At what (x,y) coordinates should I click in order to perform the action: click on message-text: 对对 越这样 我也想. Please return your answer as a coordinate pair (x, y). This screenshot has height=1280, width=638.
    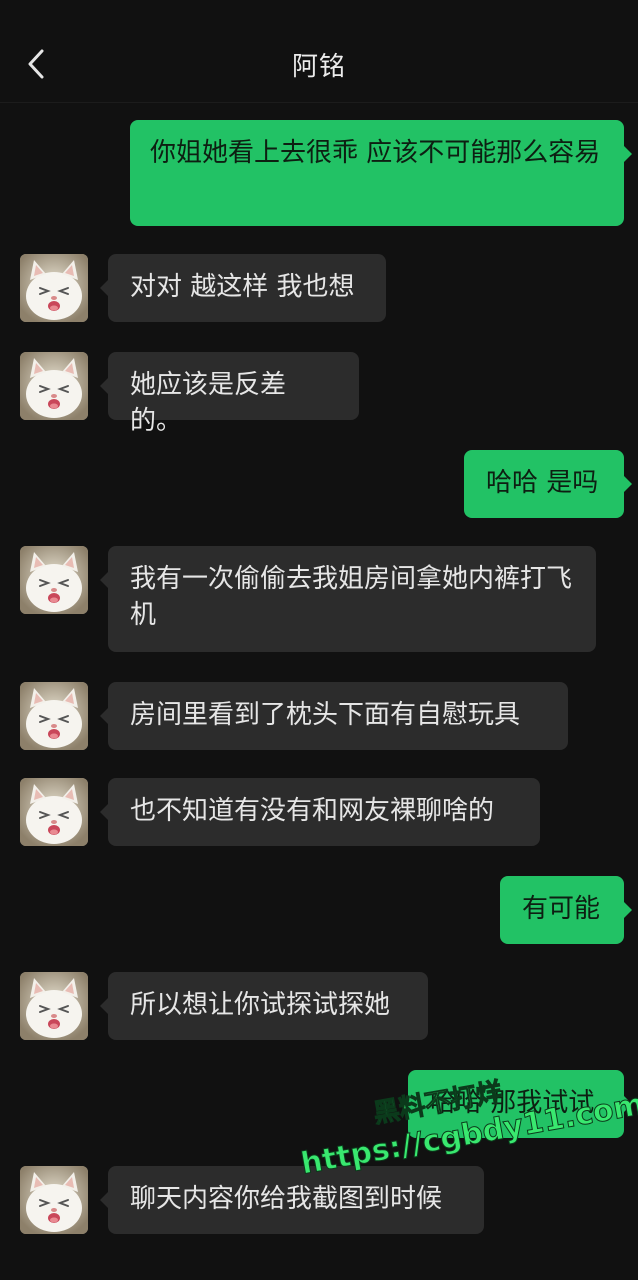
    Looking at the image, I should click on (242, 287).